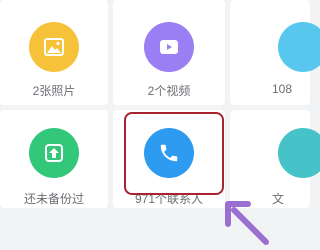  I want to click on file-icon, so click(299, 153).